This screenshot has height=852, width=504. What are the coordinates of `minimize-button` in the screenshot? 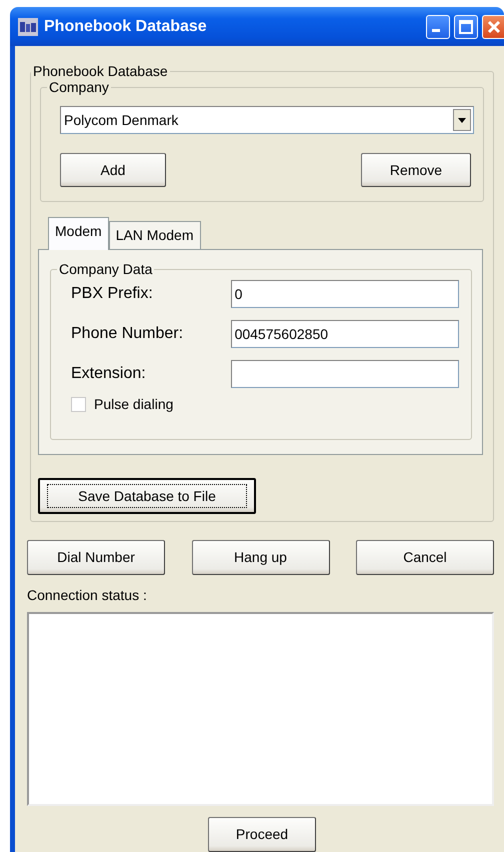 It's located at (438, 26).